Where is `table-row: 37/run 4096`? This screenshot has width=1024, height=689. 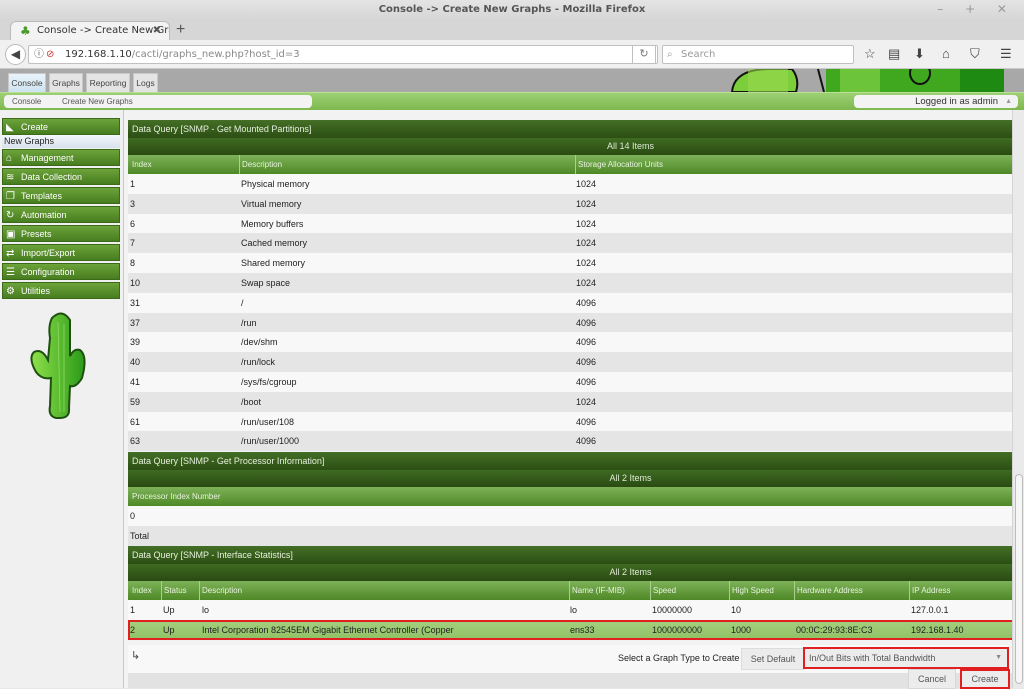
table-row: 37/run 4096 is located at coordinates (576, 322).